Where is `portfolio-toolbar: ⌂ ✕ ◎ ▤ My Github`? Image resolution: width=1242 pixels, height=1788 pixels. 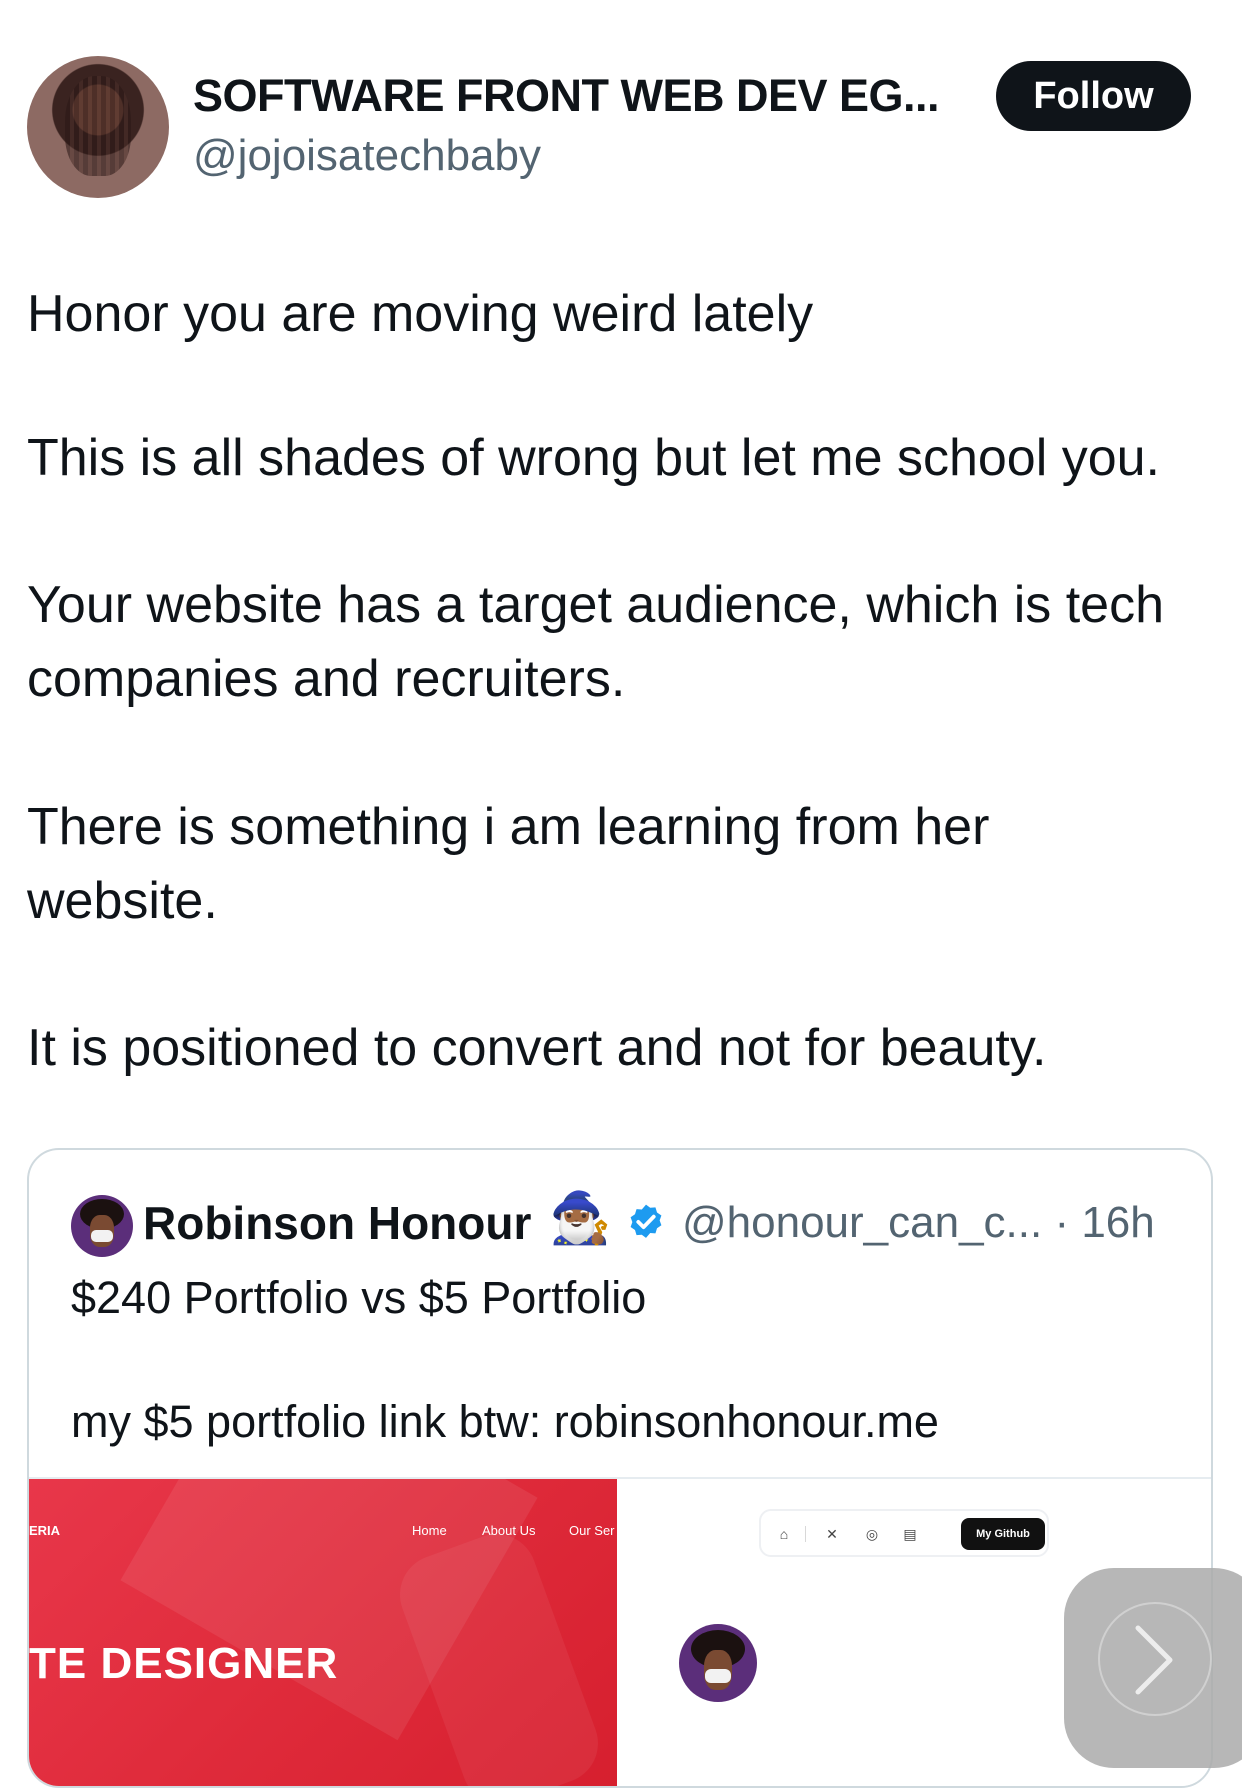 portfolio-toolbar: ⌂ ✕ ◎ ▤ My Github is located at coordinates (904, 1533).